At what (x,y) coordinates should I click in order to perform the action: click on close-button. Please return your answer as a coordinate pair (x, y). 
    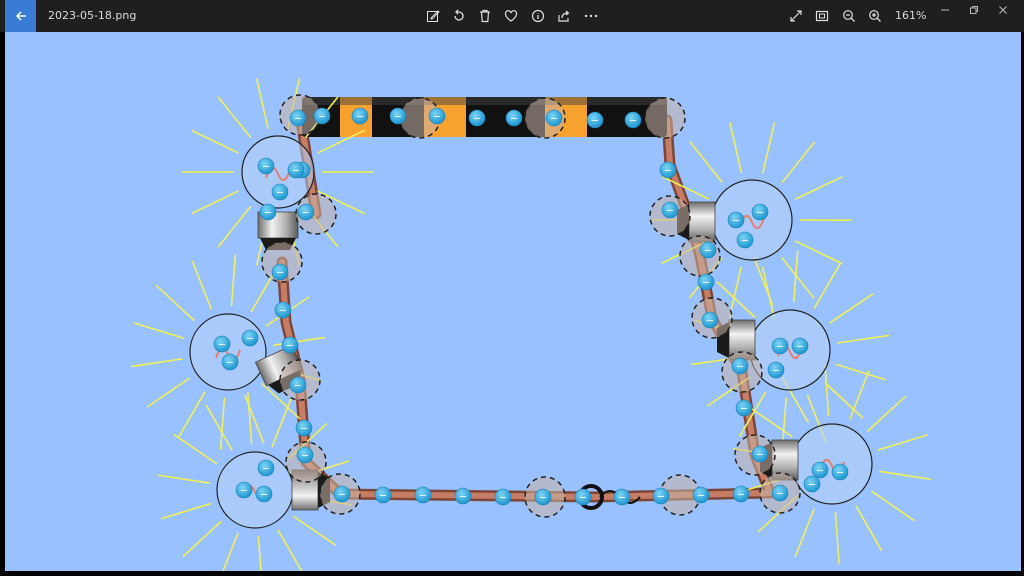
    Looking at the image, I should click on (1003, 10).